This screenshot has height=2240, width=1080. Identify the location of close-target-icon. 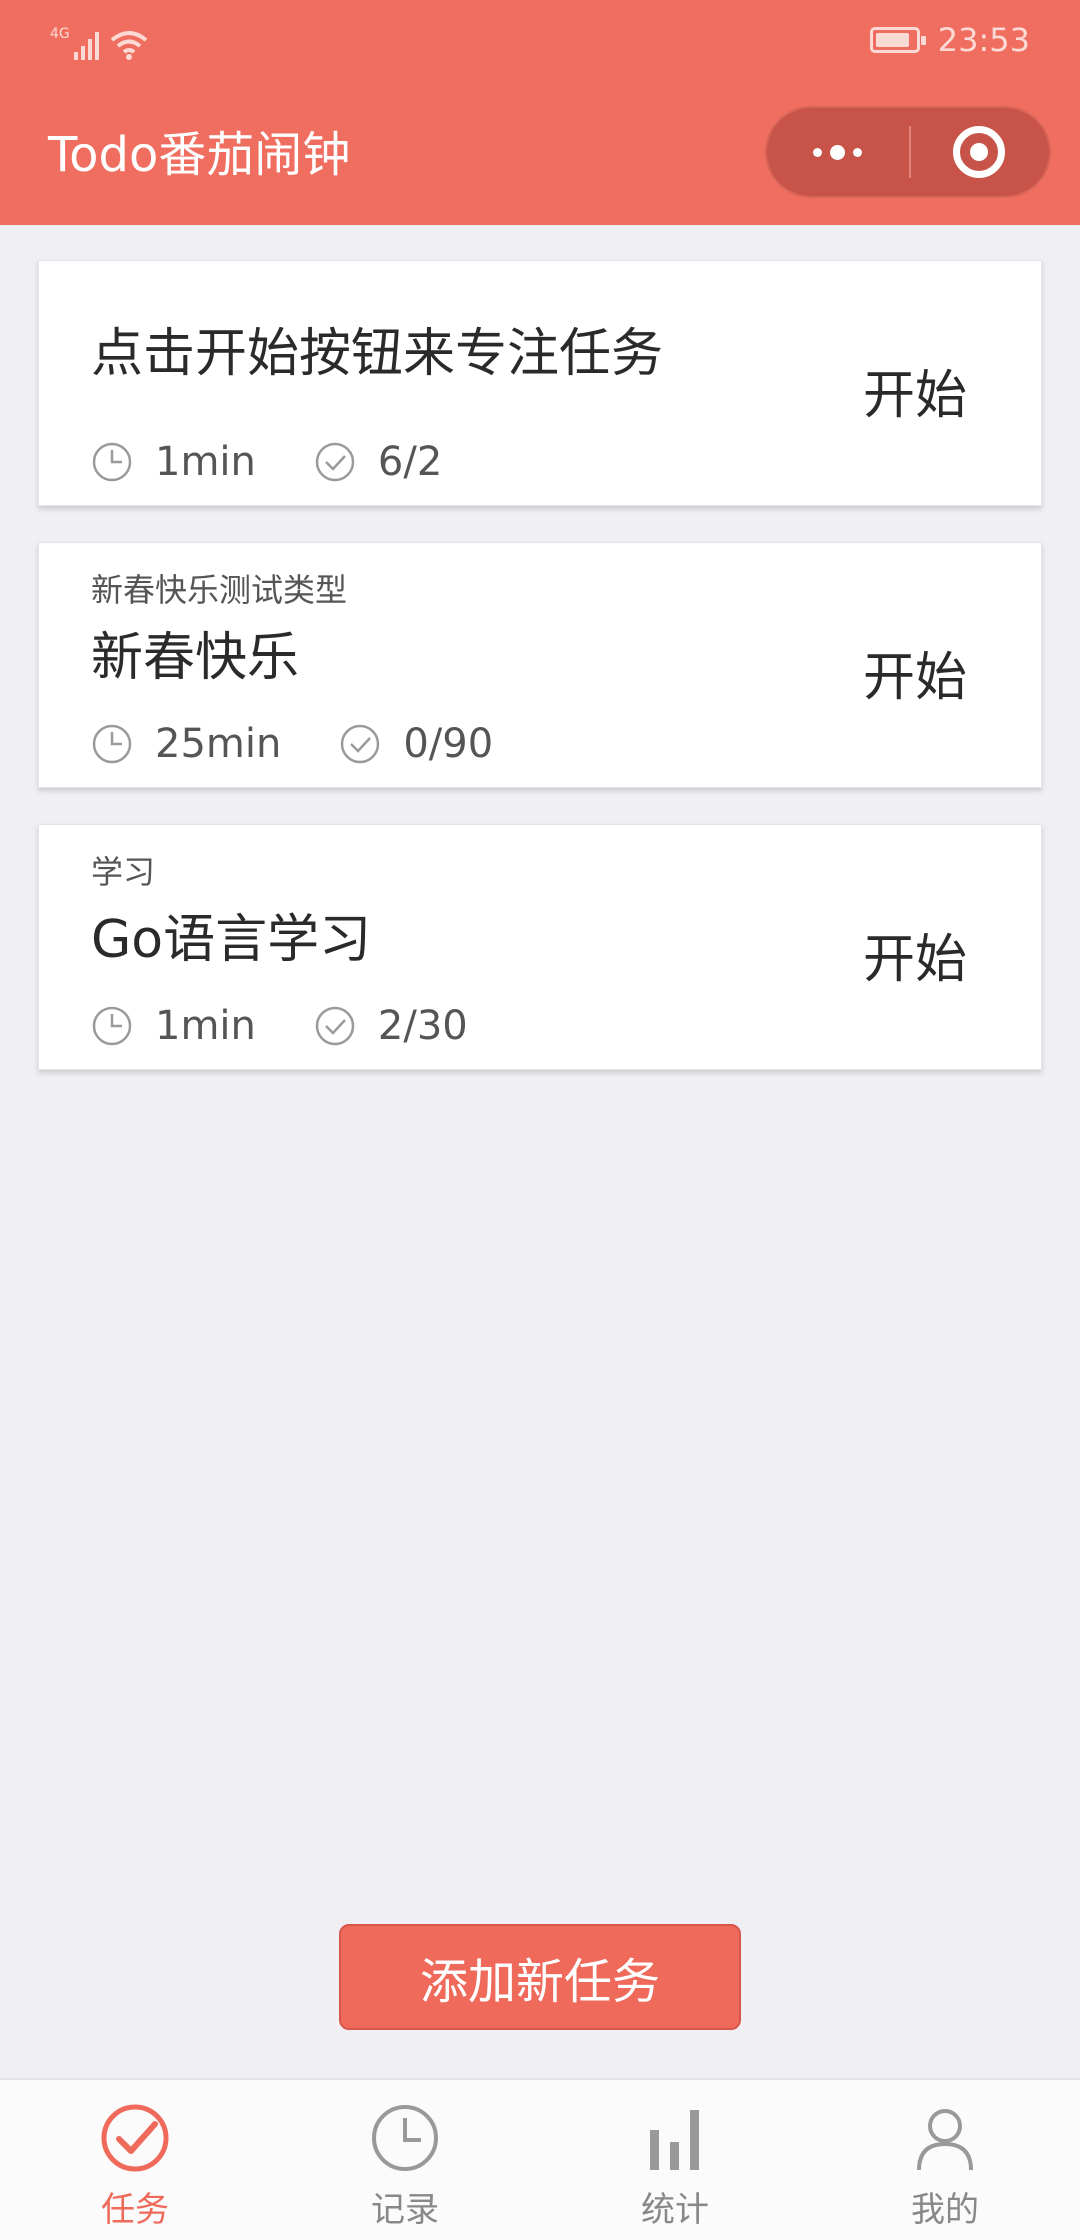
(979, 152).